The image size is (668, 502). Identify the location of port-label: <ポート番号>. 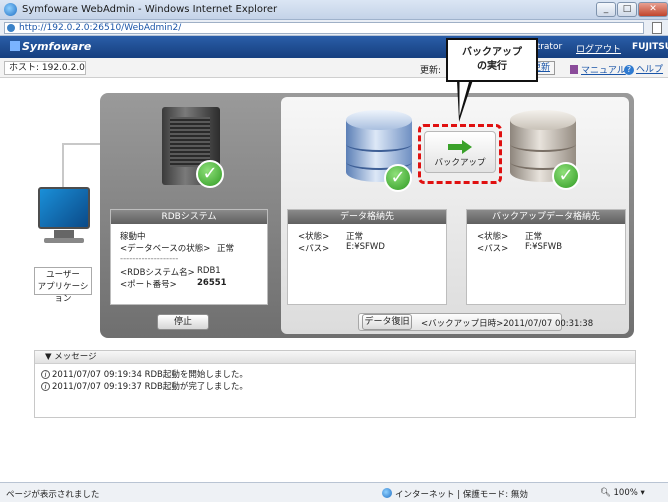
(148, 285).